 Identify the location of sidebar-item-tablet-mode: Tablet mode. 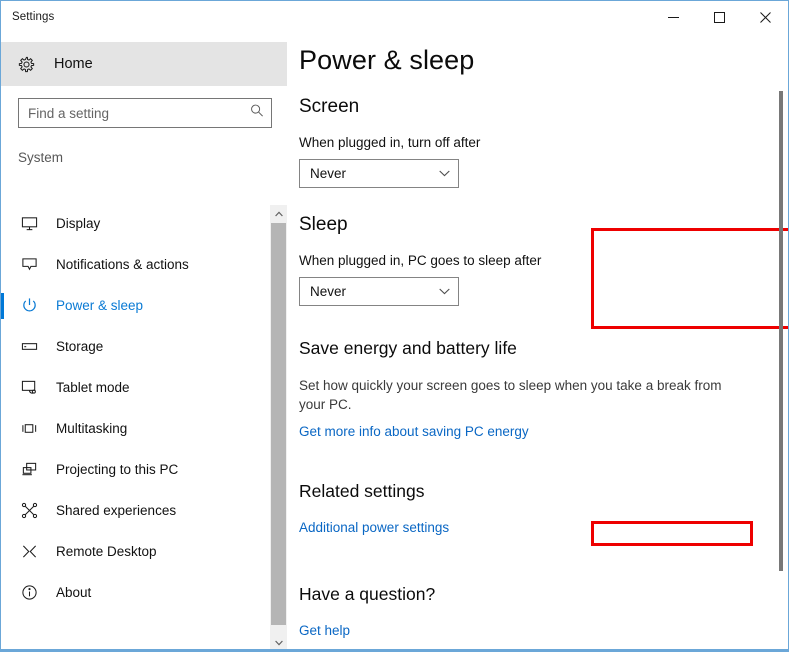
(145, 387).